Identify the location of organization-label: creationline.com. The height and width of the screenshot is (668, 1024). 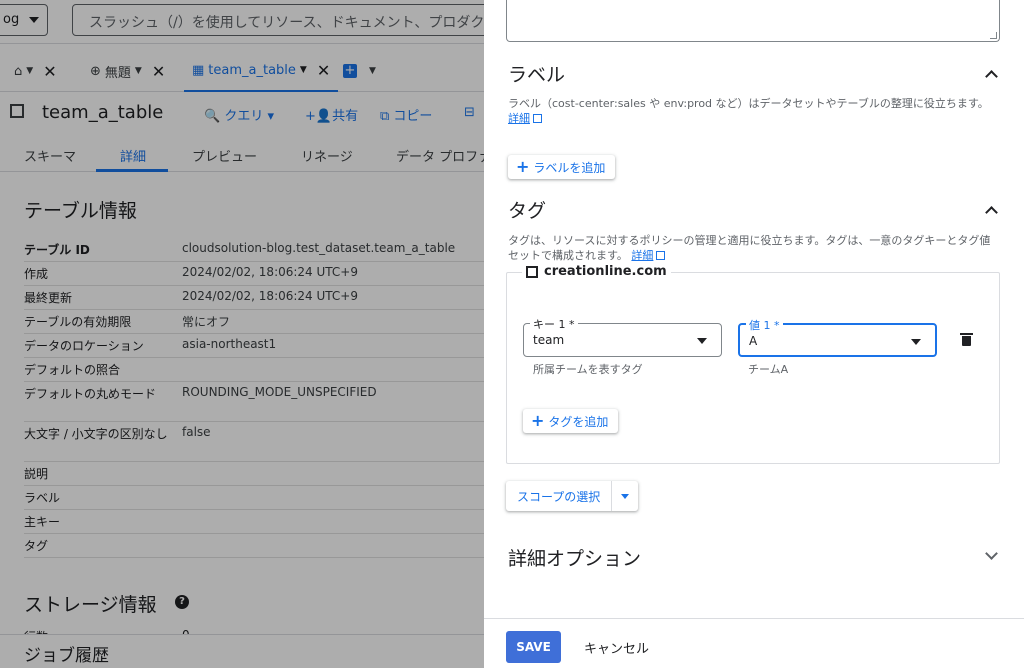
(596, 271).